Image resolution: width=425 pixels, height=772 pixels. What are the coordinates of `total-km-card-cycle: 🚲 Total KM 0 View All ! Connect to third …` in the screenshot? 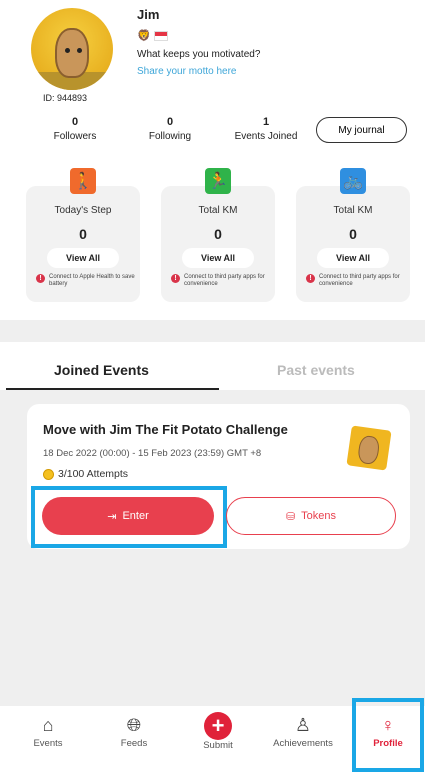 It's located at (353, 235).